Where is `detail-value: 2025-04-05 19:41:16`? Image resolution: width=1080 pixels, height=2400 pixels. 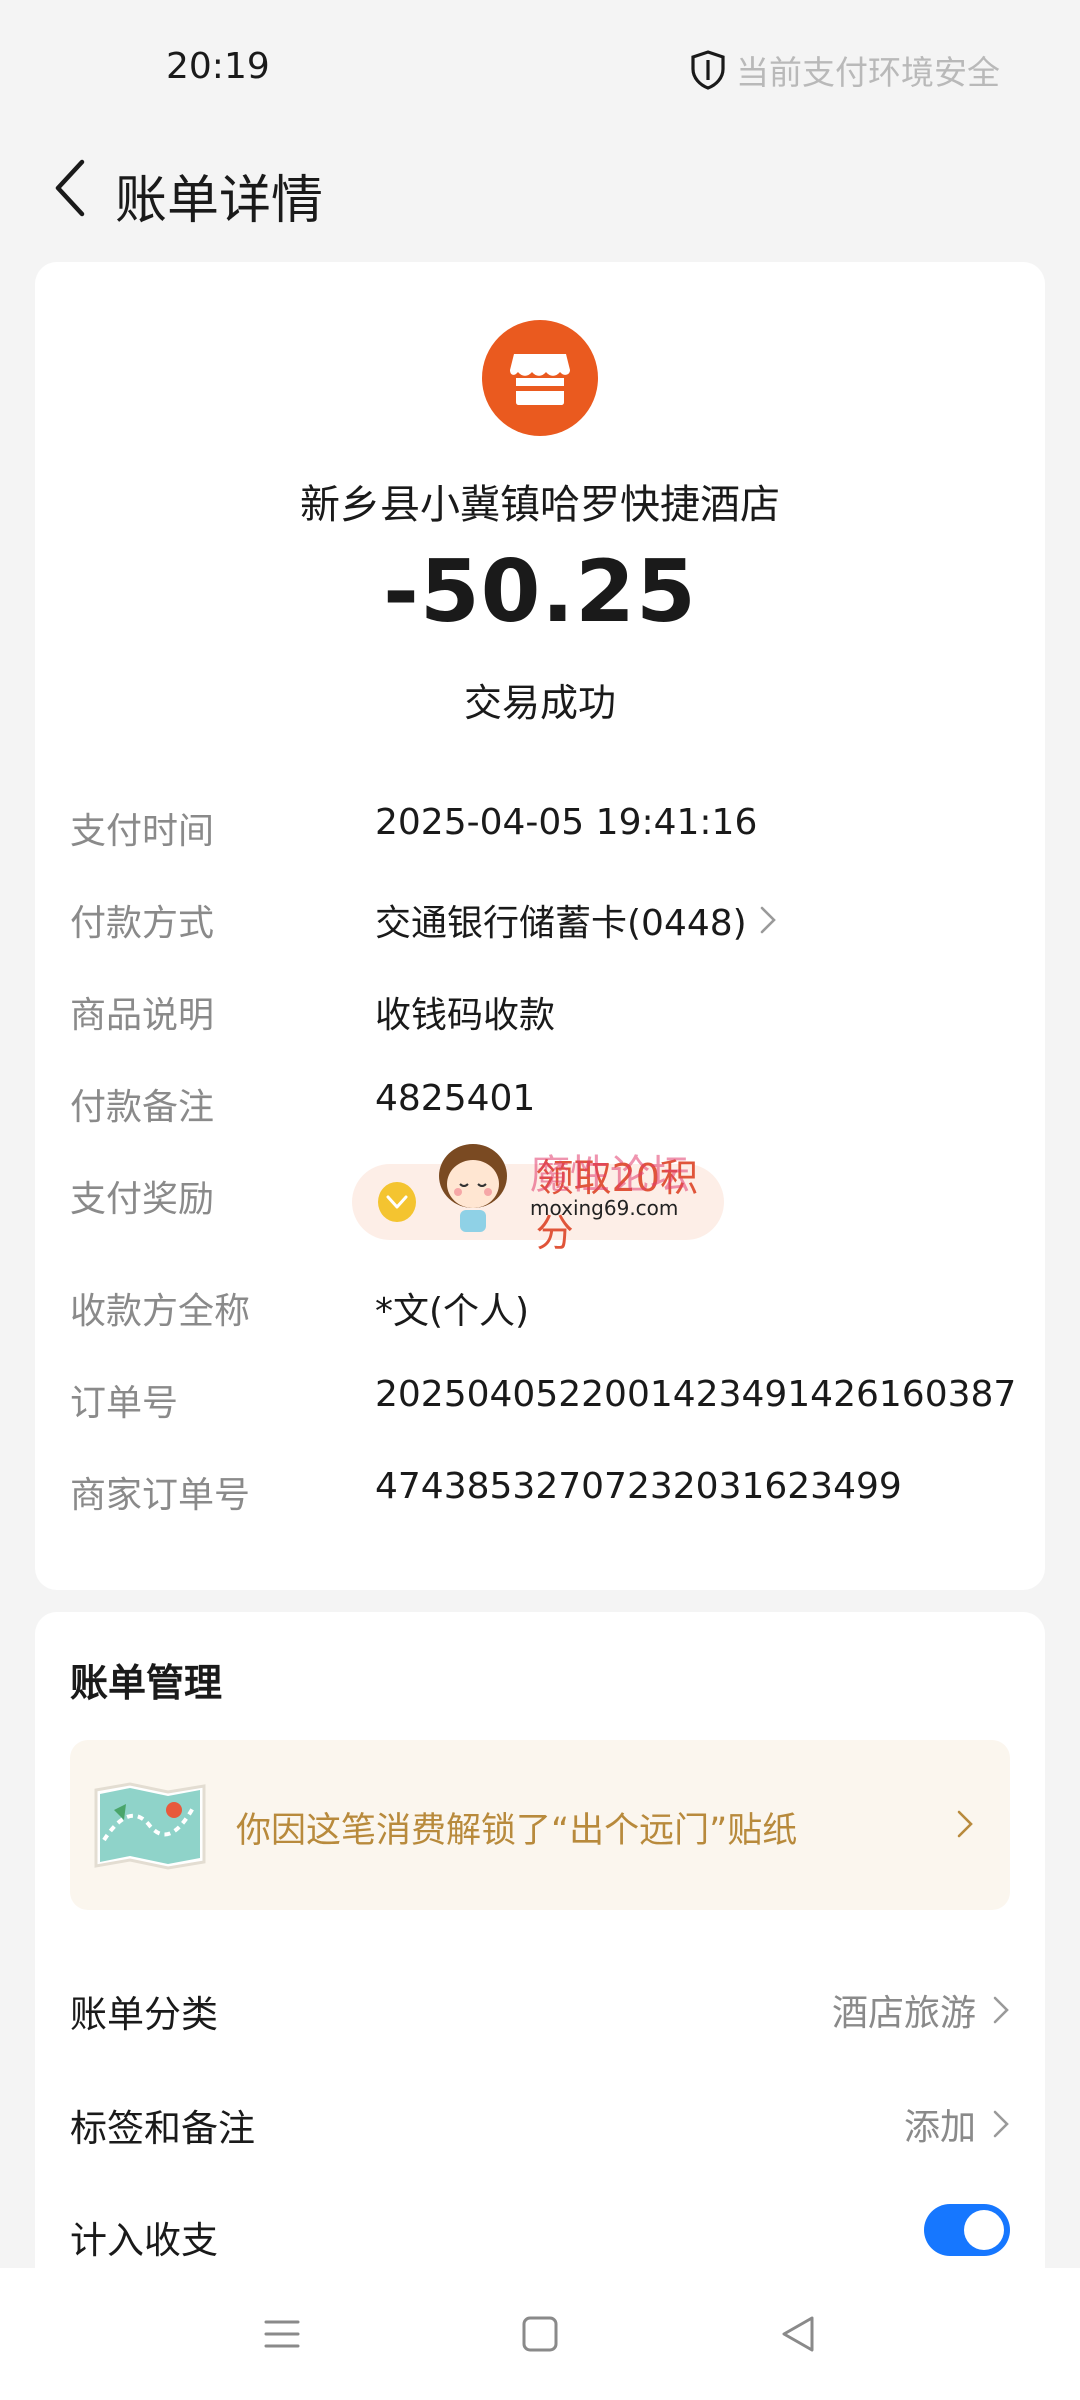
detail-value: 2025-04-05 19:41:16 is located at coordinates (566, 822).